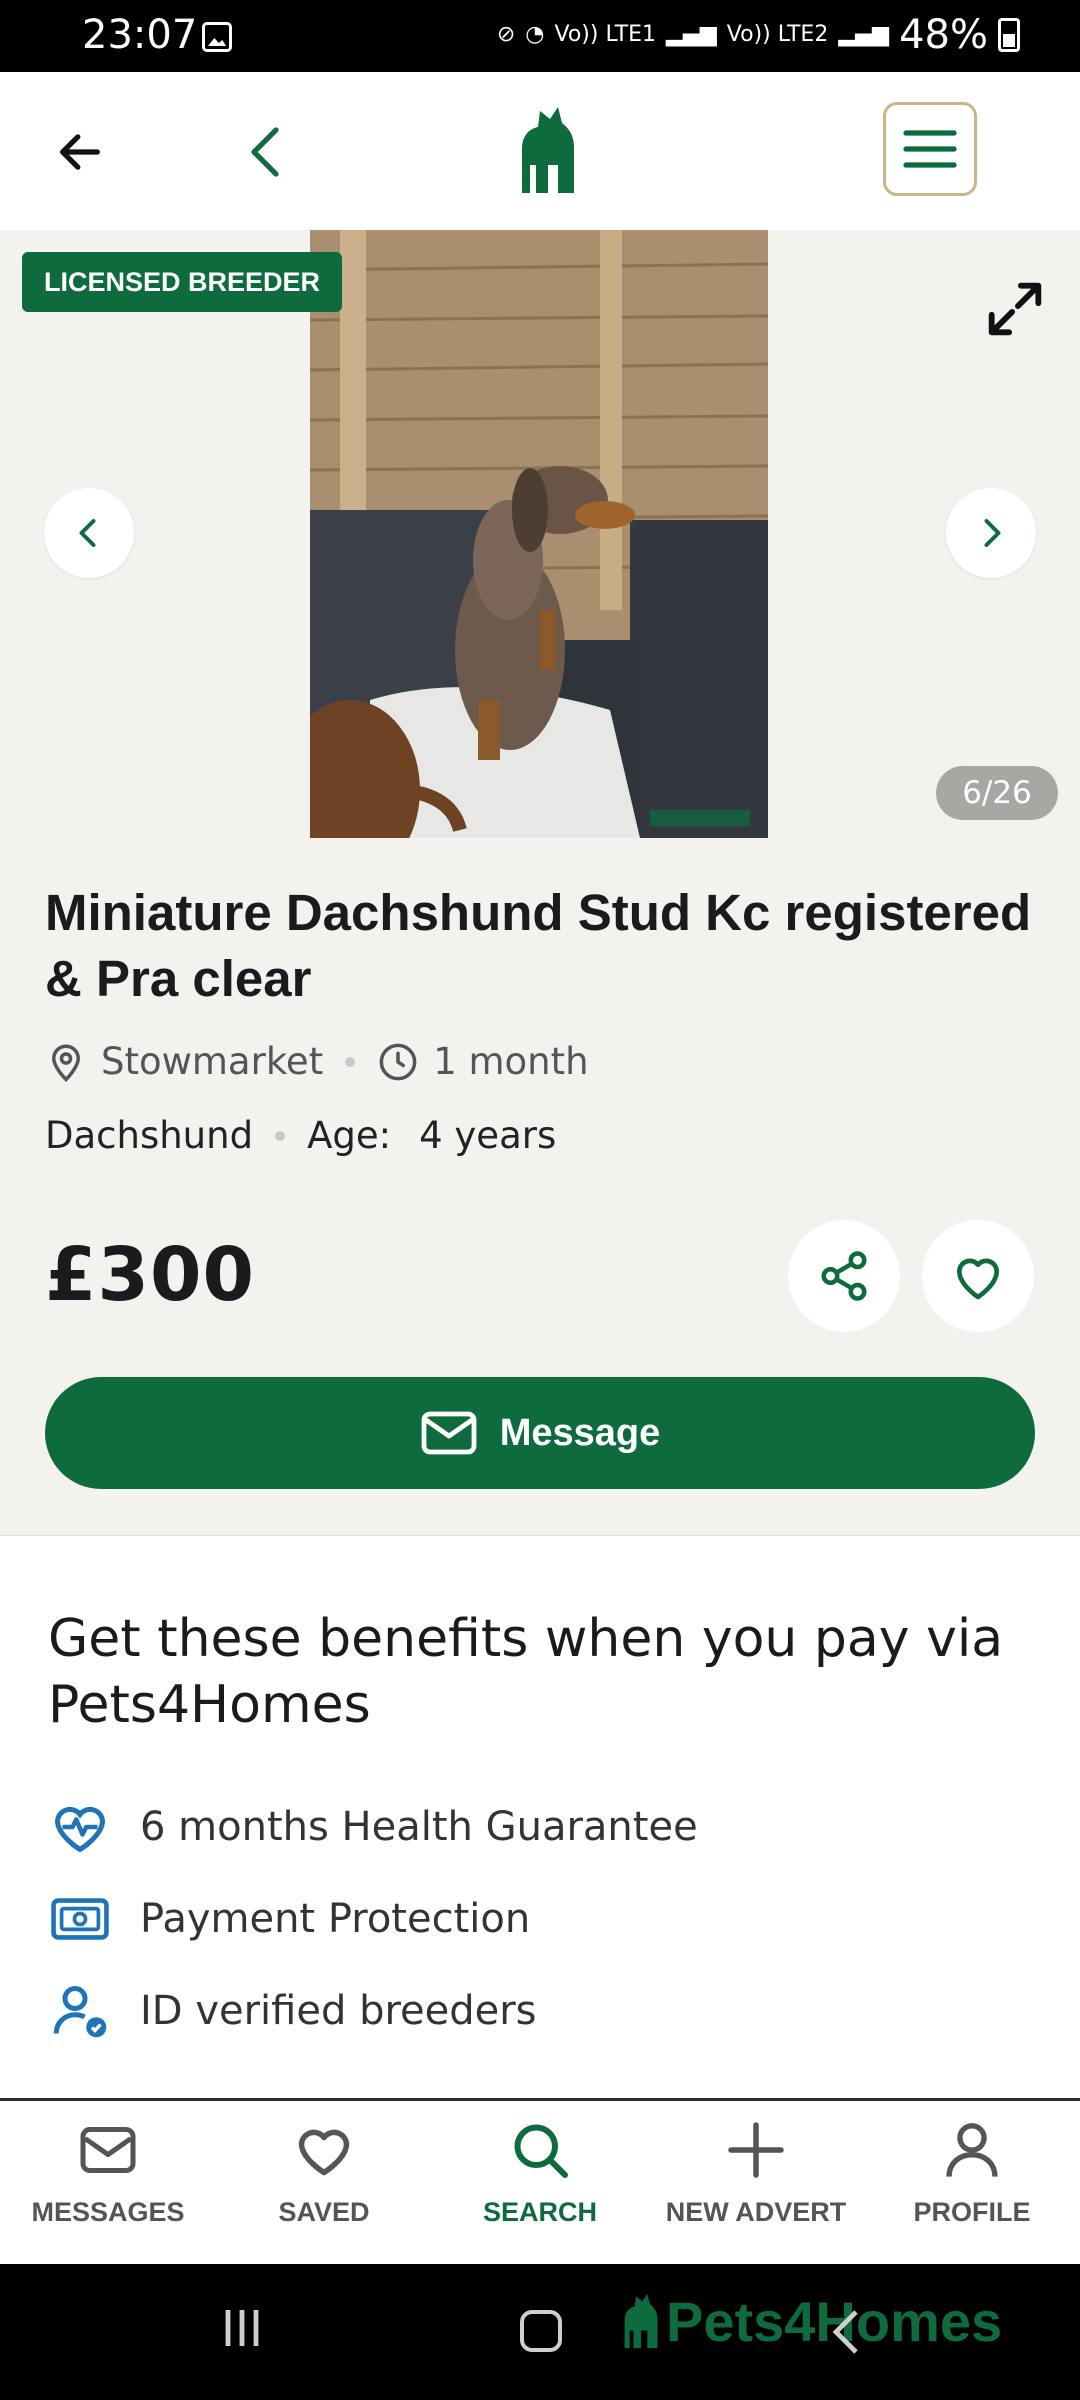 This screenshot has width=1080, height=2400. I want to click on nav-messages: MESSAGES, so click(108, 2171).